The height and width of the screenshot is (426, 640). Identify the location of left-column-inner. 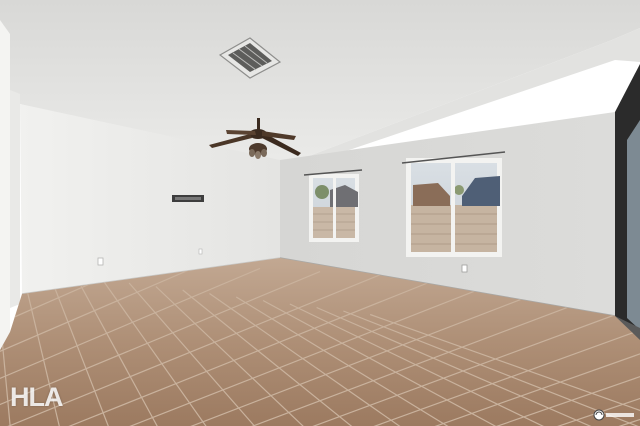
(15, 199).